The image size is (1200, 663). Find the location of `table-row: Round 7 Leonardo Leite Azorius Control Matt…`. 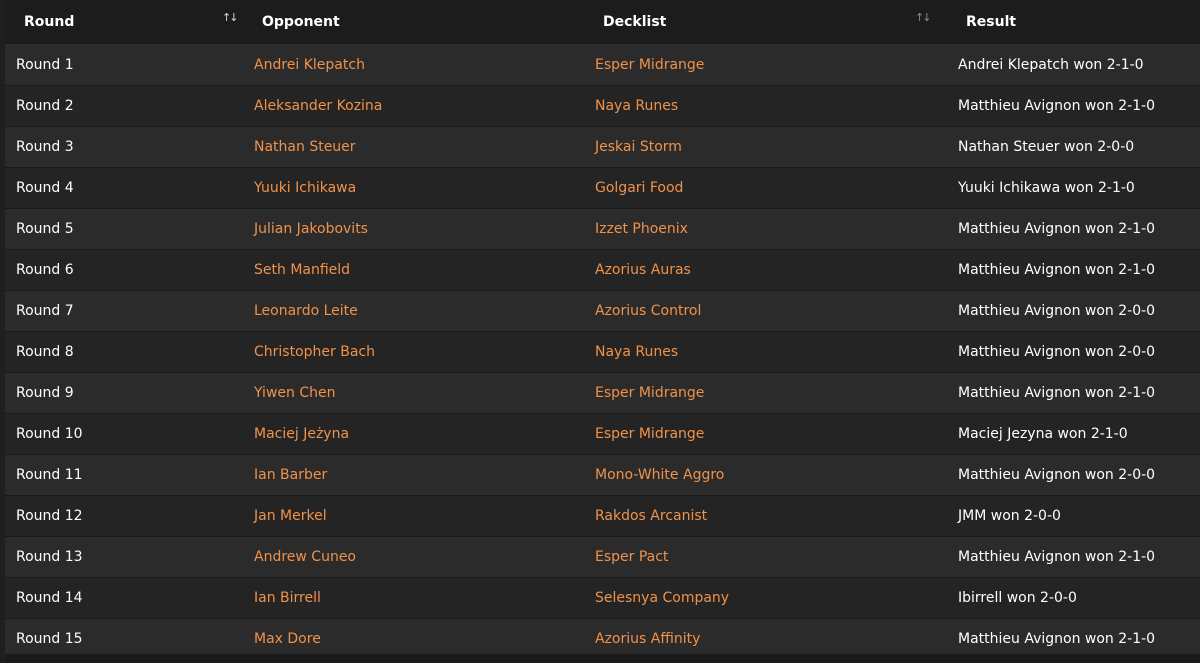

table-row: Round 7 Leonardo Leite Azorius Control Matt… is located at coordinates (602, 311).